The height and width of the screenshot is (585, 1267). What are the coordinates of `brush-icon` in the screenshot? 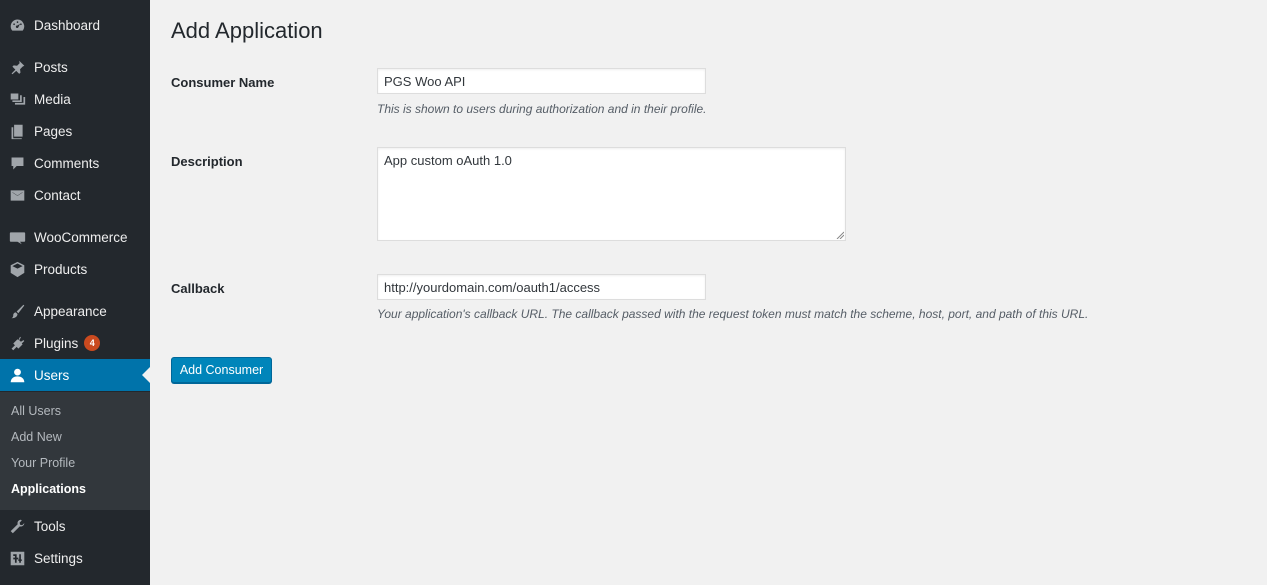 It's located at (17, 311).